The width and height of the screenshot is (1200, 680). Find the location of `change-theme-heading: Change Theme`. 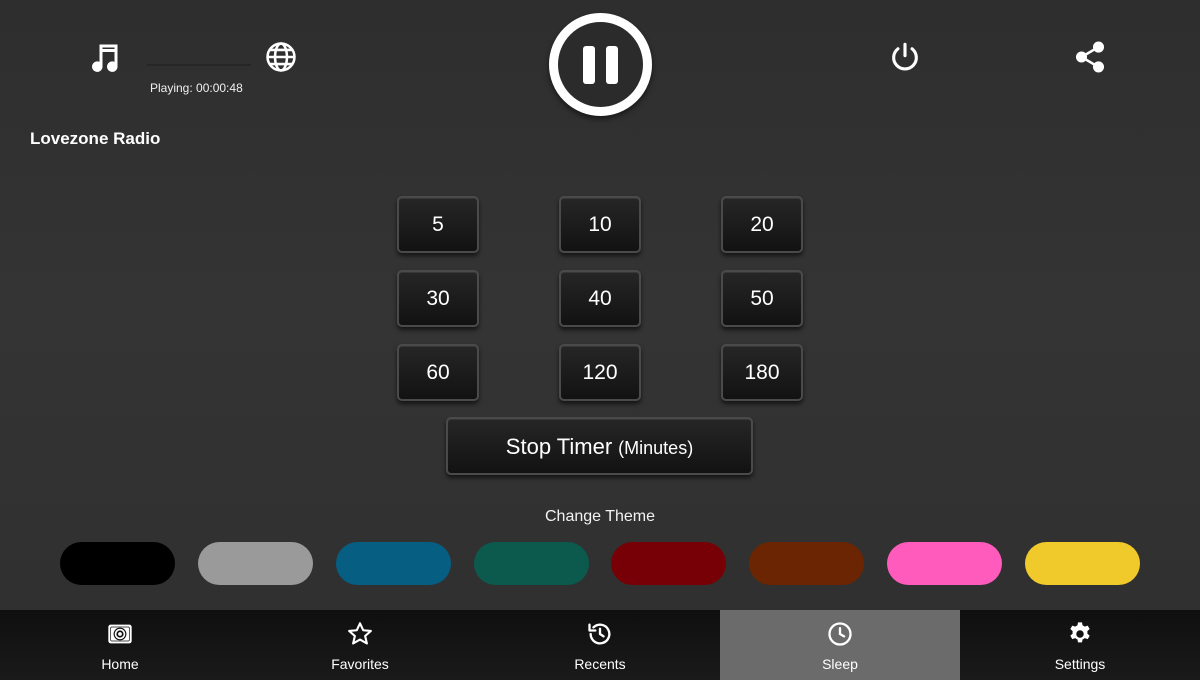

change-theme-heading: Change Theme is located at coordinates (600, 516).